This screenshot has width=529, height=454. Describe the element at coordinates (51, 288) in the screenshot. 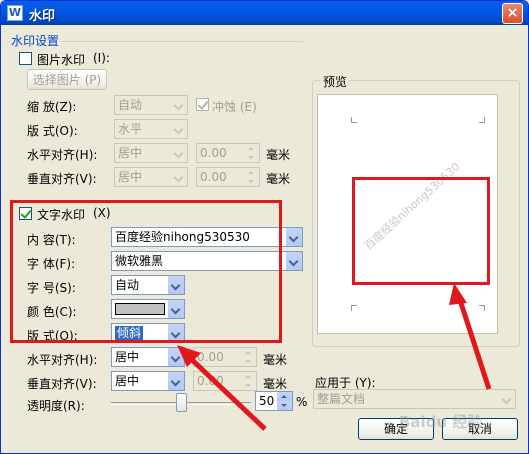

I see `size-label: 字 号(S):` at that location.